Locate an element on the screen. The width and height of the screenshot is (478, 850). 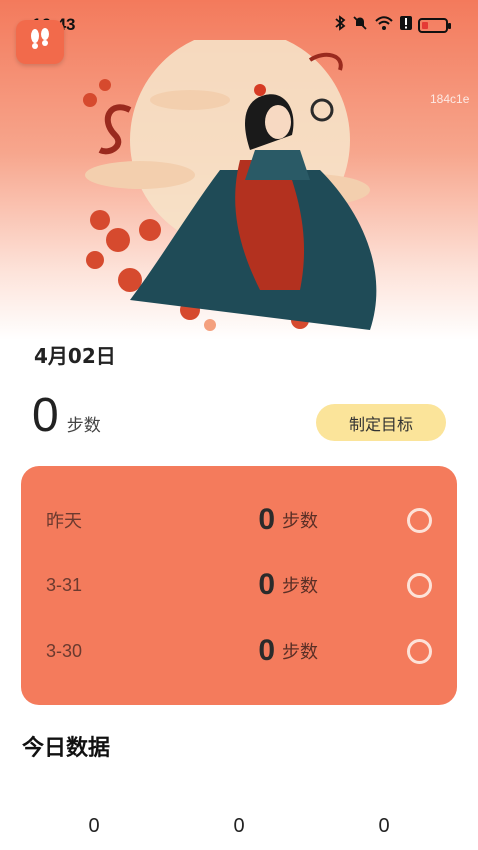
app-icon is located at coordinates (40, 42).